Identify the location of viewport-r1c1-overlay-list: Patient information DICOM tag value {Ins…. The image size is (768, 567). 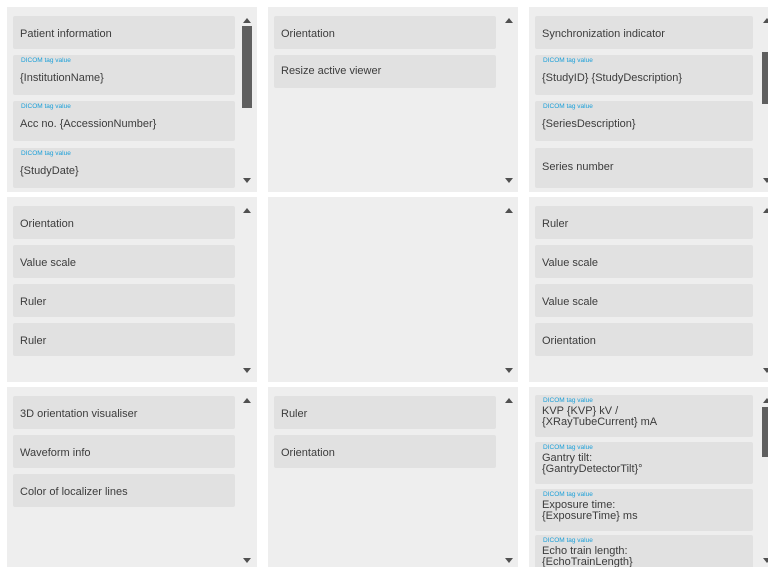
(132, 99).